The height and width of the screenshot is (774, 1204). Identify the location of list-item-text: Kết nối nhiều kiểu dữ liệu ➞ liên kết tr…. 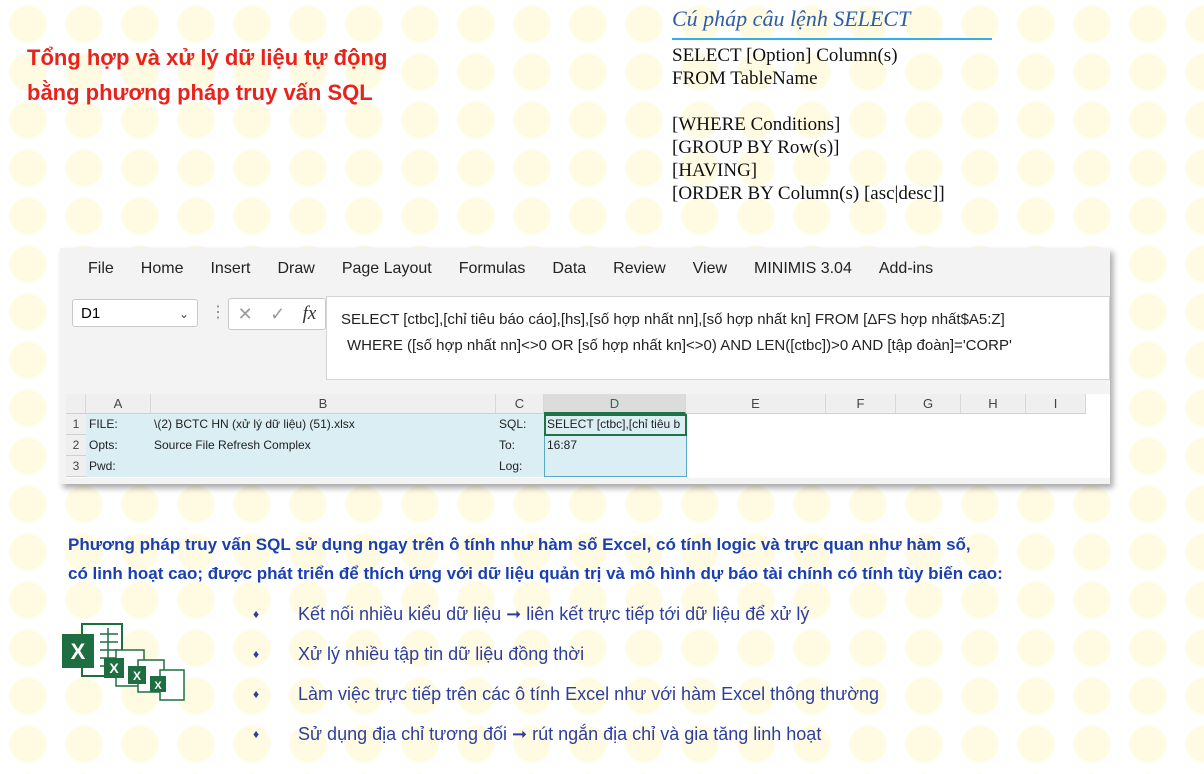
(554, 614).